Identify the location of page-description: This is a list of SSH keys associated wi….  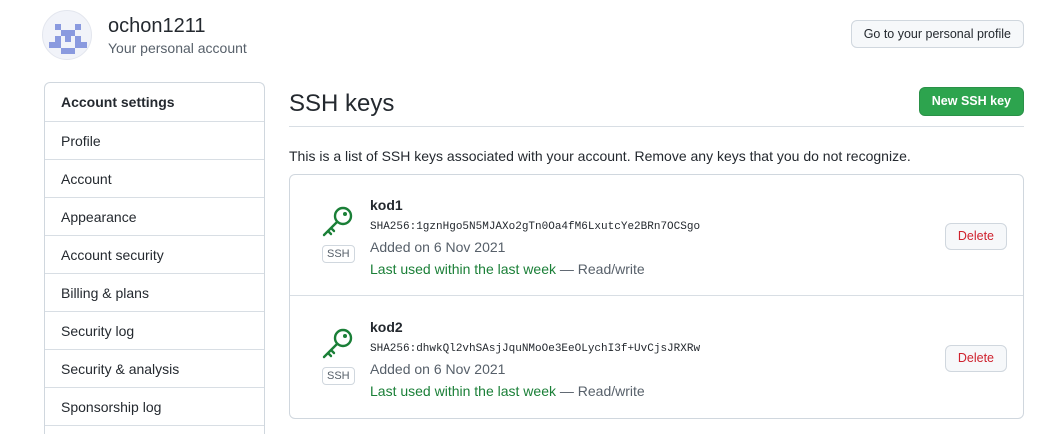
(600, 156).